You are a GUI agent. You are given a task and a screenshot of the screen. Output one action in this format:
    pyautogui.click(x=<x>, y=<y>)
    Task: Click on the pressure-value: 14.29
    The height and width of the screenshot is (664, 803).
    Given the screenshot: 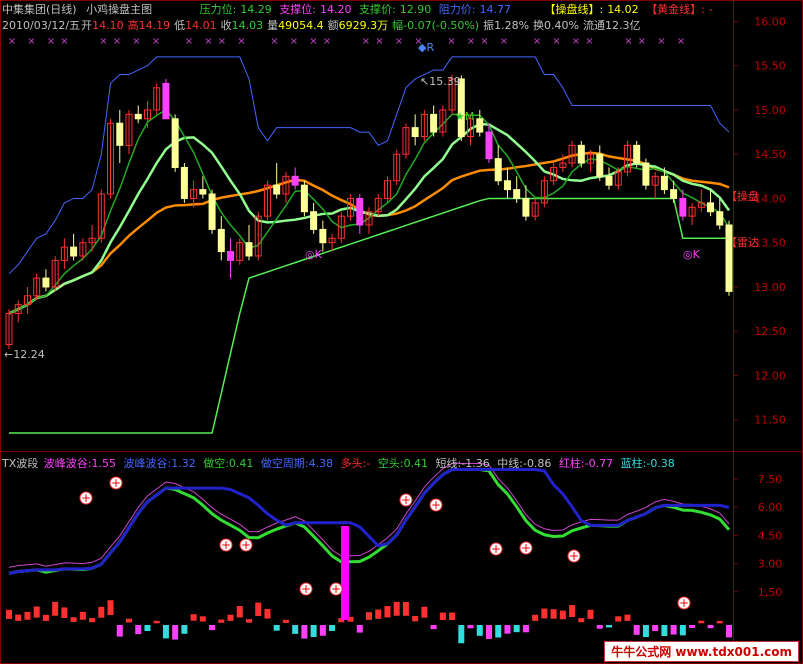 What is the action you would take?
    pyautogui.click(x=256, y=9)
    